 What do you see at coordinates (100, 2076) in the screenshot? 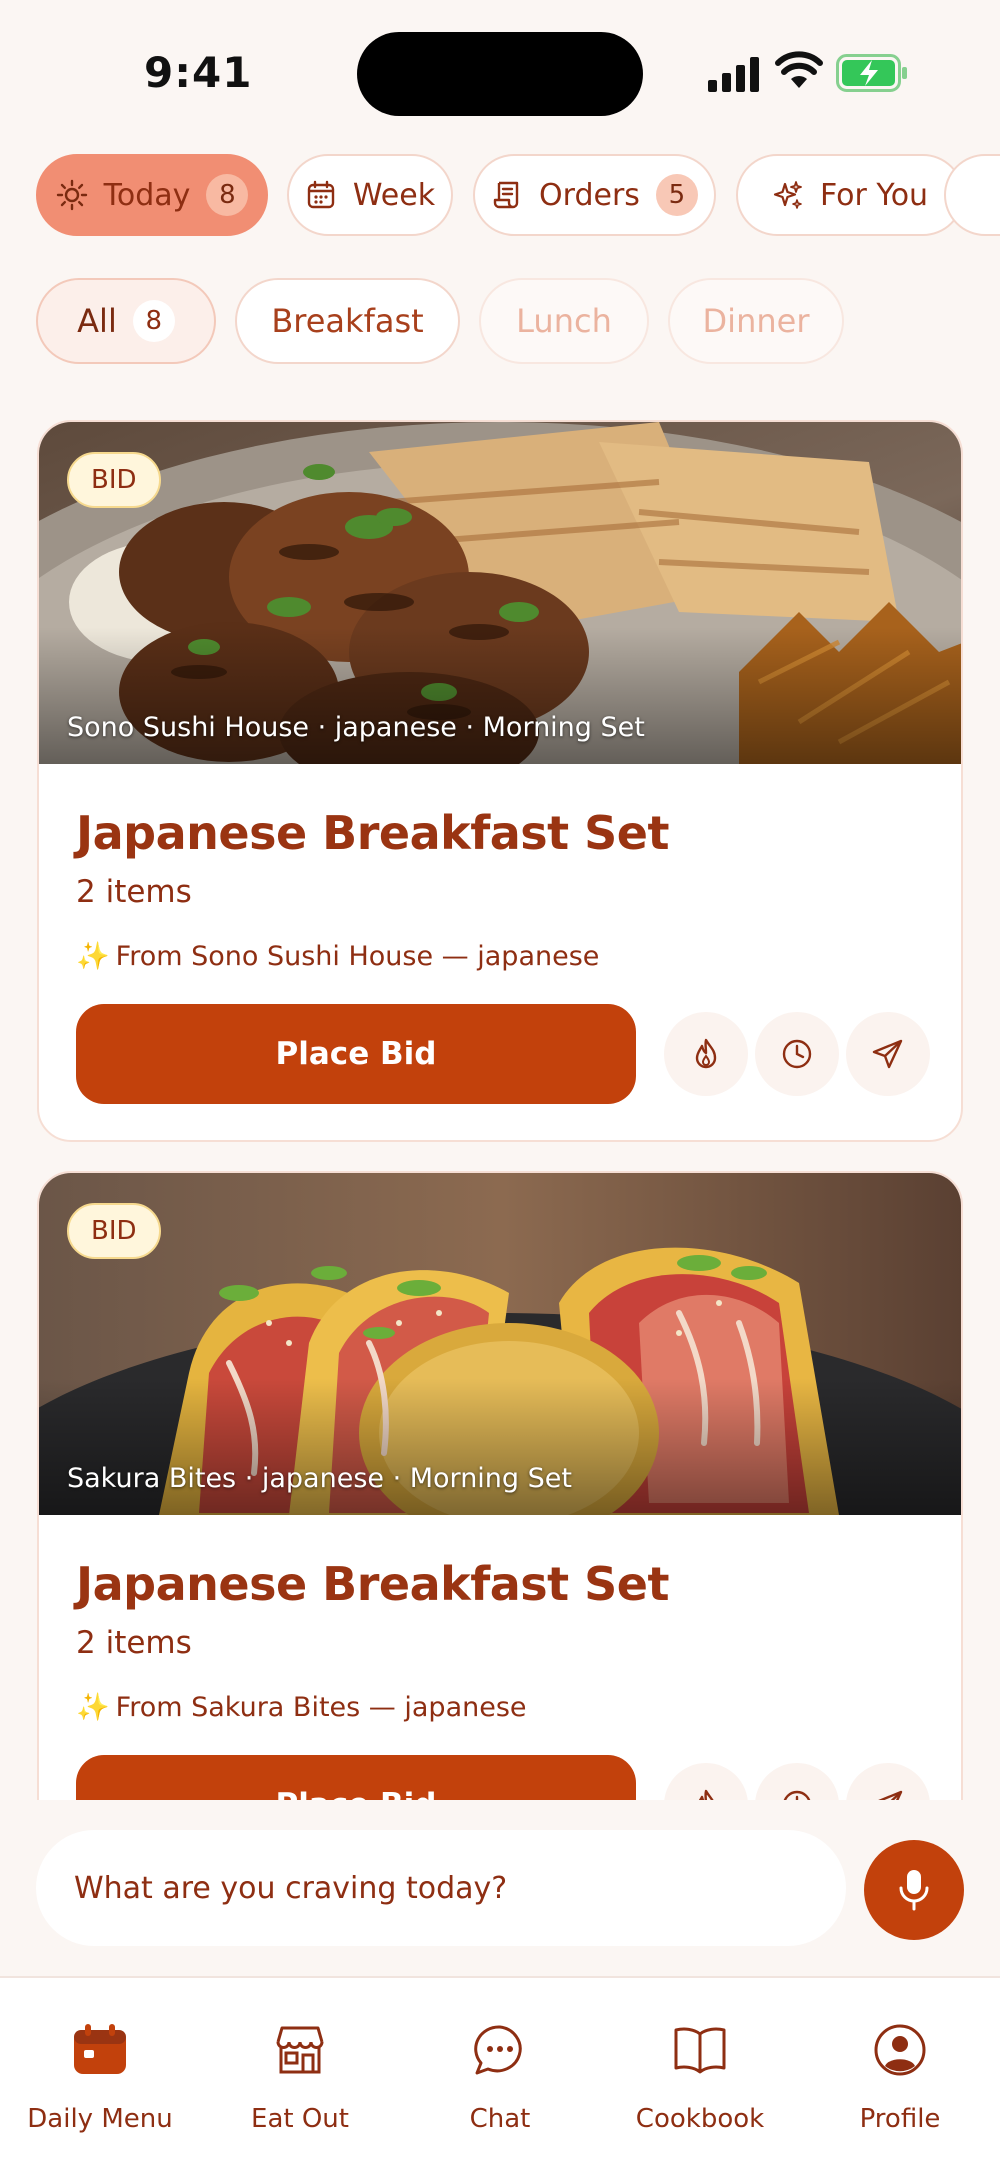
I see `nav-daily-menu: Daily Menu` at bounding box center [100, 2076].